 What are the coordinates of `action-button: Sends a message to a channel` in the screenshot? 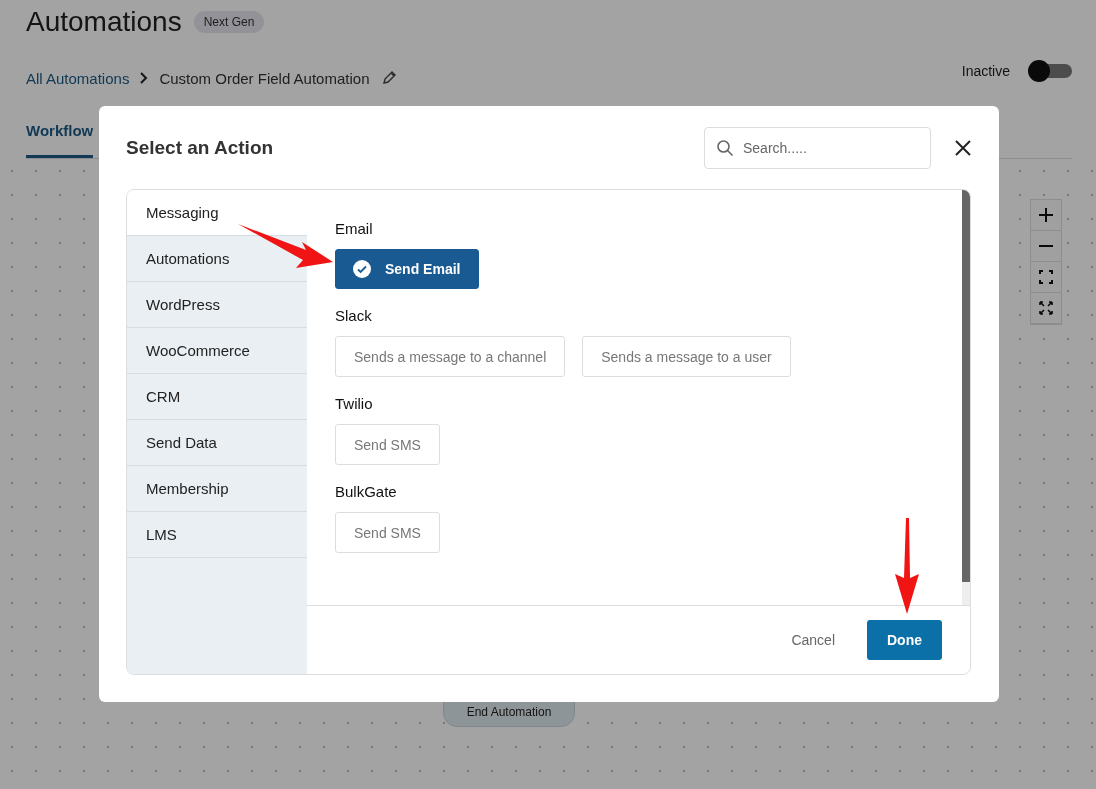 It's located at (450, 356).